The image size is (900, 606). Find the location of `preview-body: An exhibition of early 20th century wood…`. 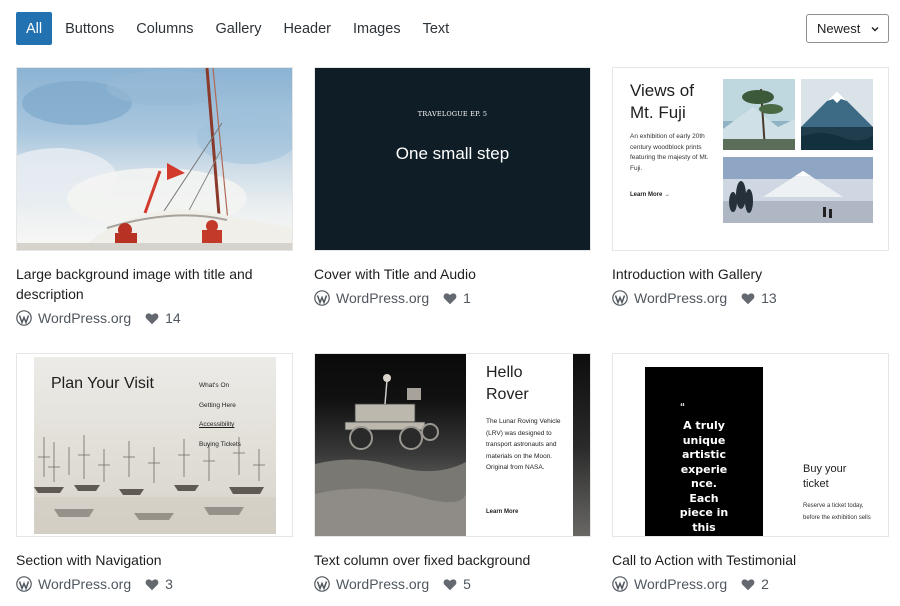

preview-body: An exhibition of early 20th century wood… is located at coordinates (669, 152).